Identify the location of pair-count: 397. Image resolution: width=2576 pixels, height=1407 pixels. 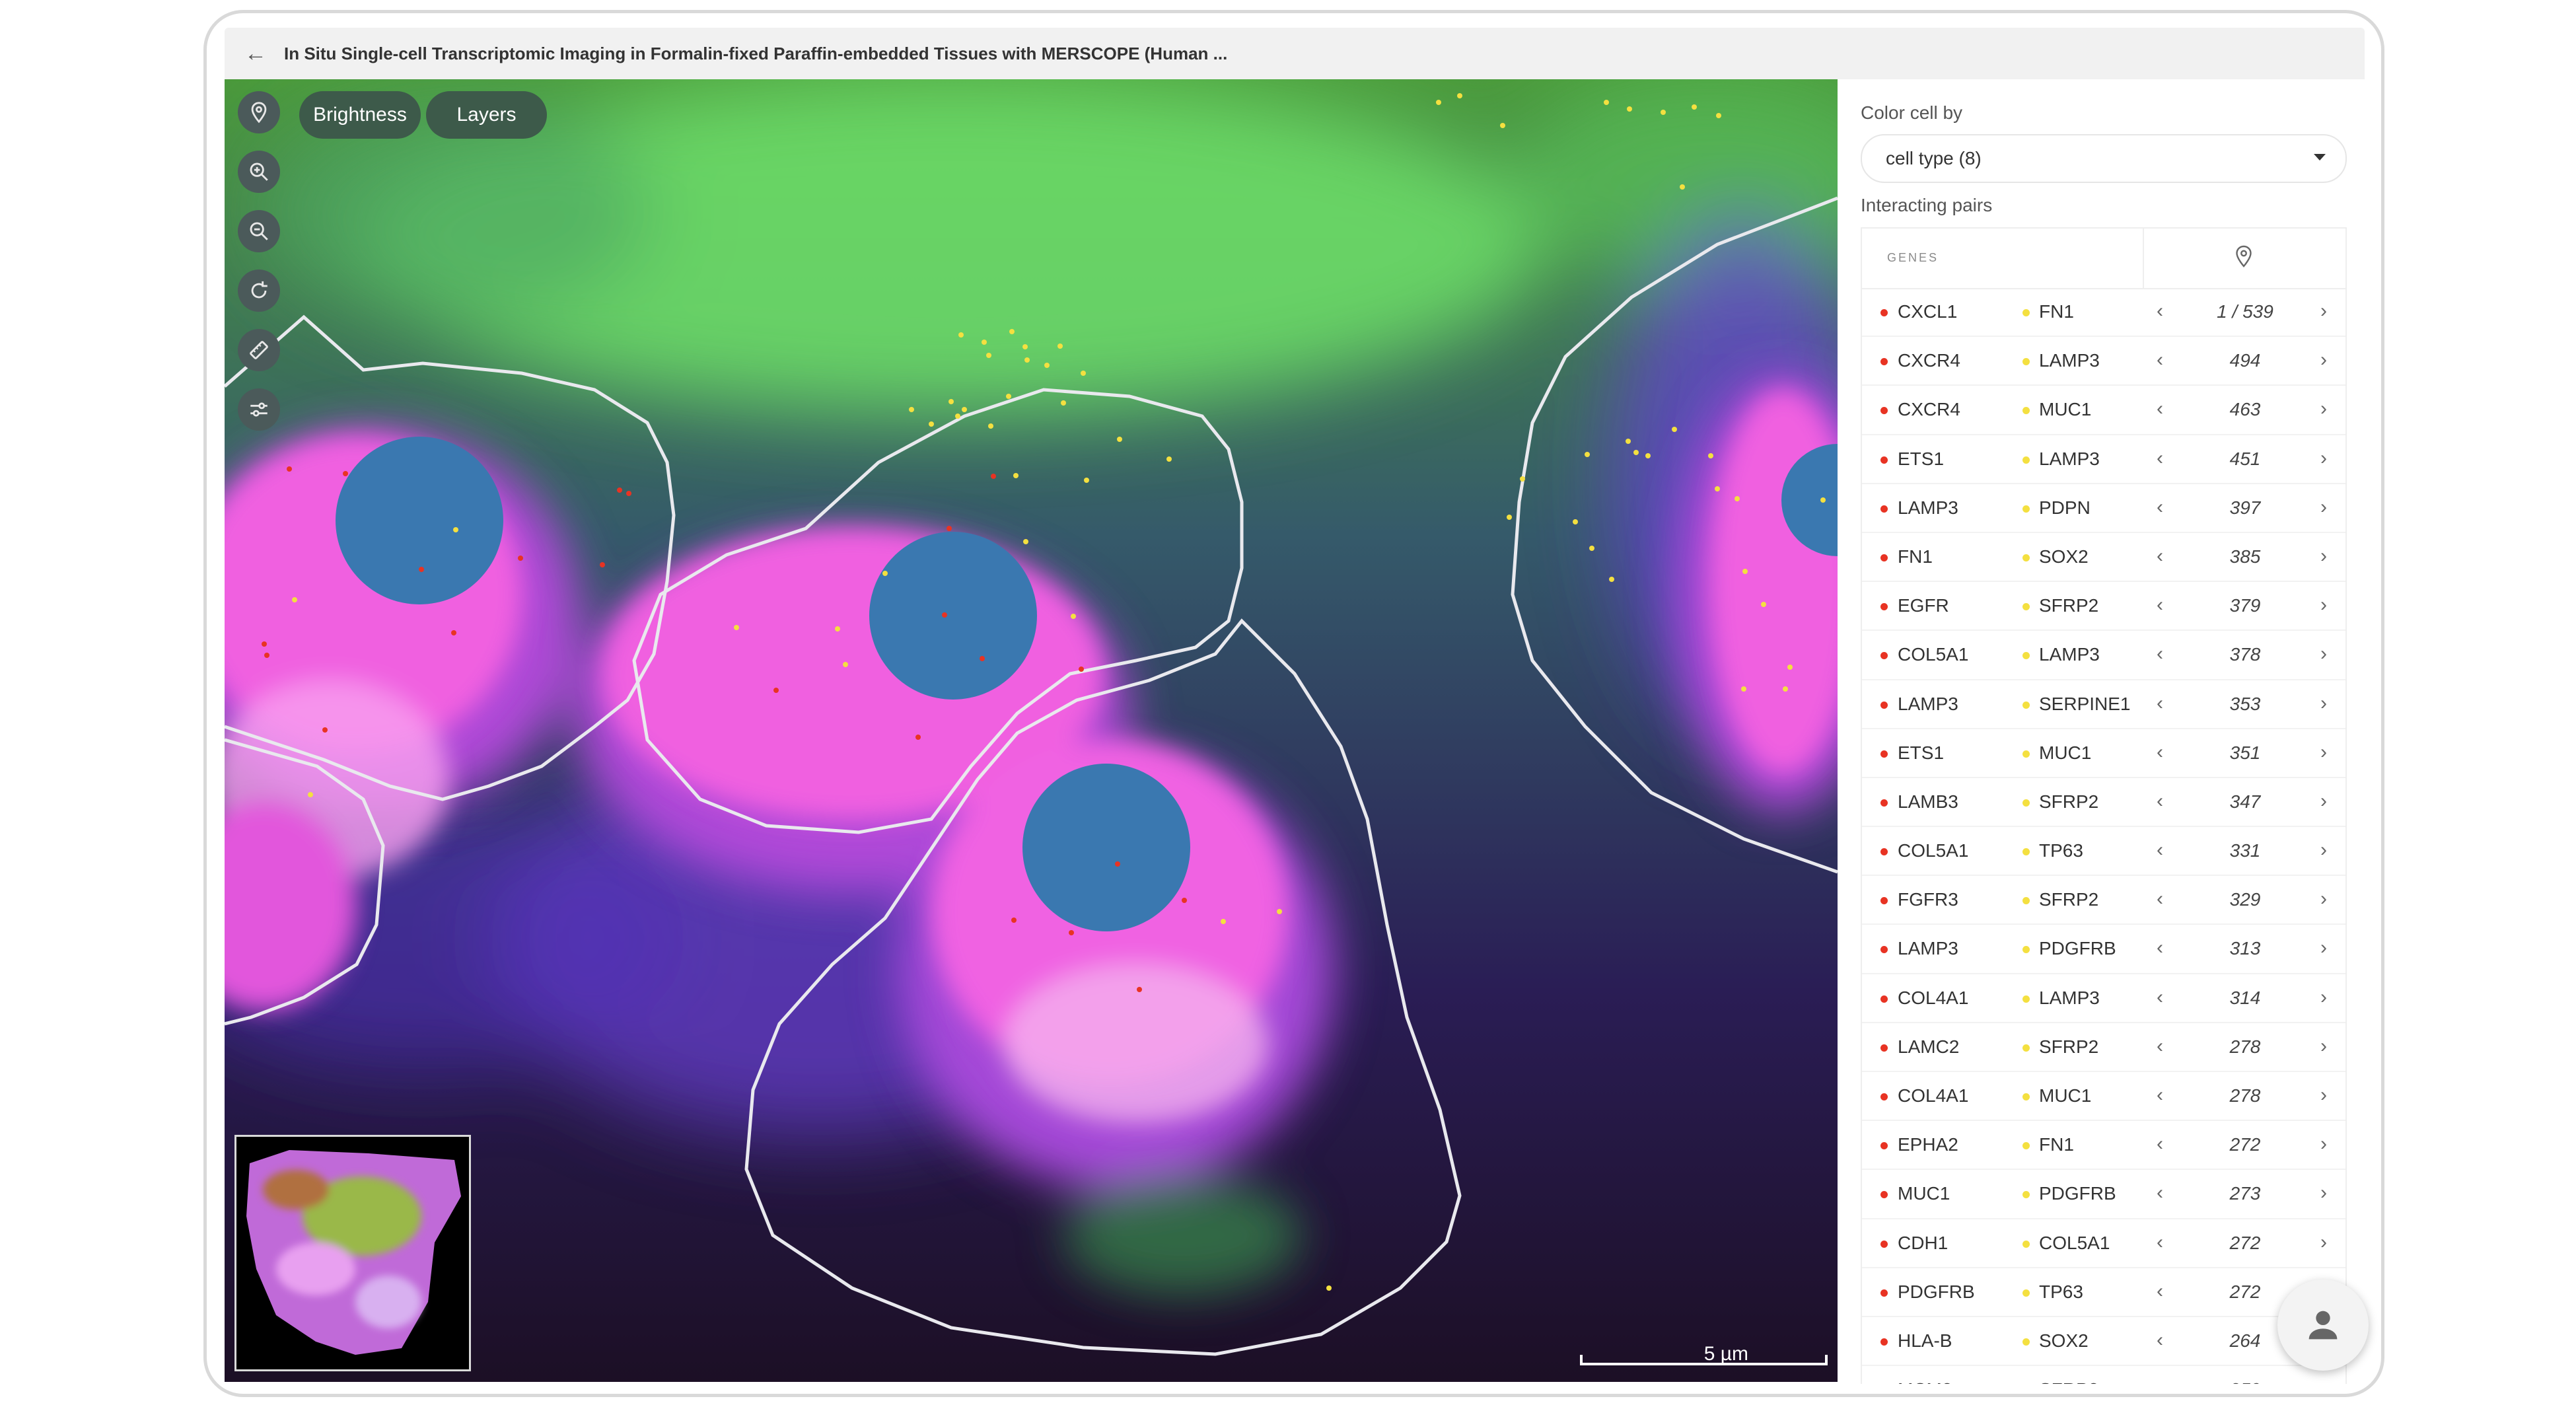
(2245, 507).